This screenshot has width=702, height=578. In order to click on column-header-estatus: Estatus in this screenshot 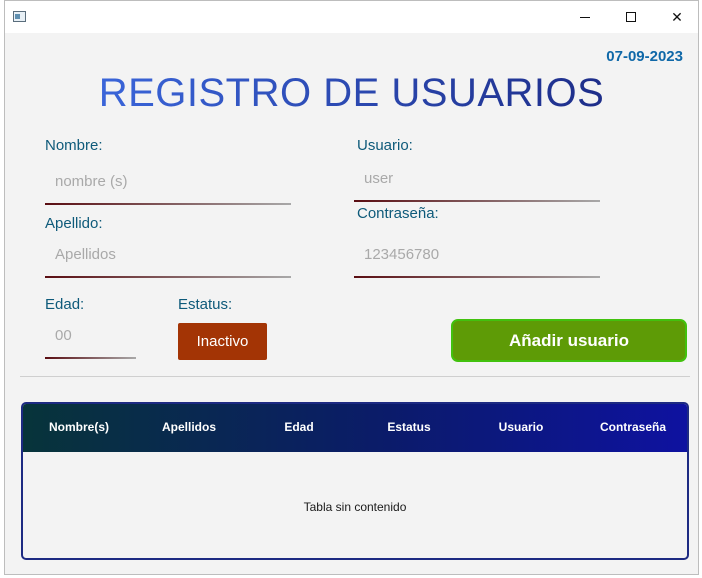, I will do `click(409, 427)`.